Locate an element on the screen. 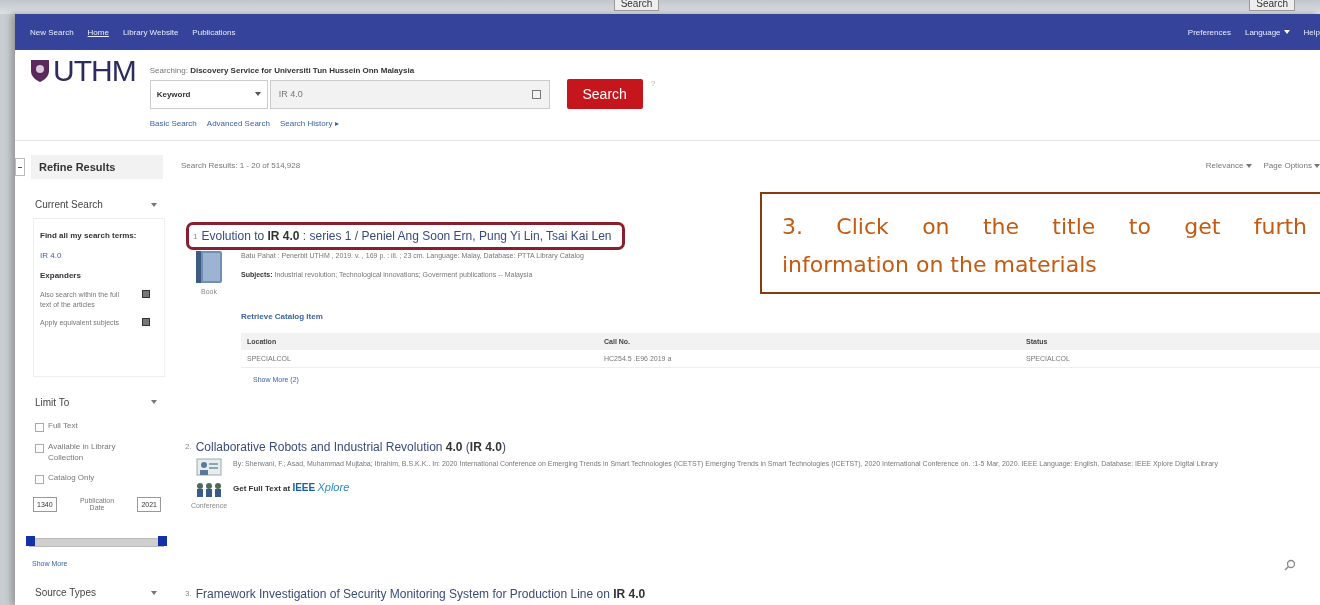 The image size is (1320, 605). search-link: Advanced Search is located at coordinates (238, 123).